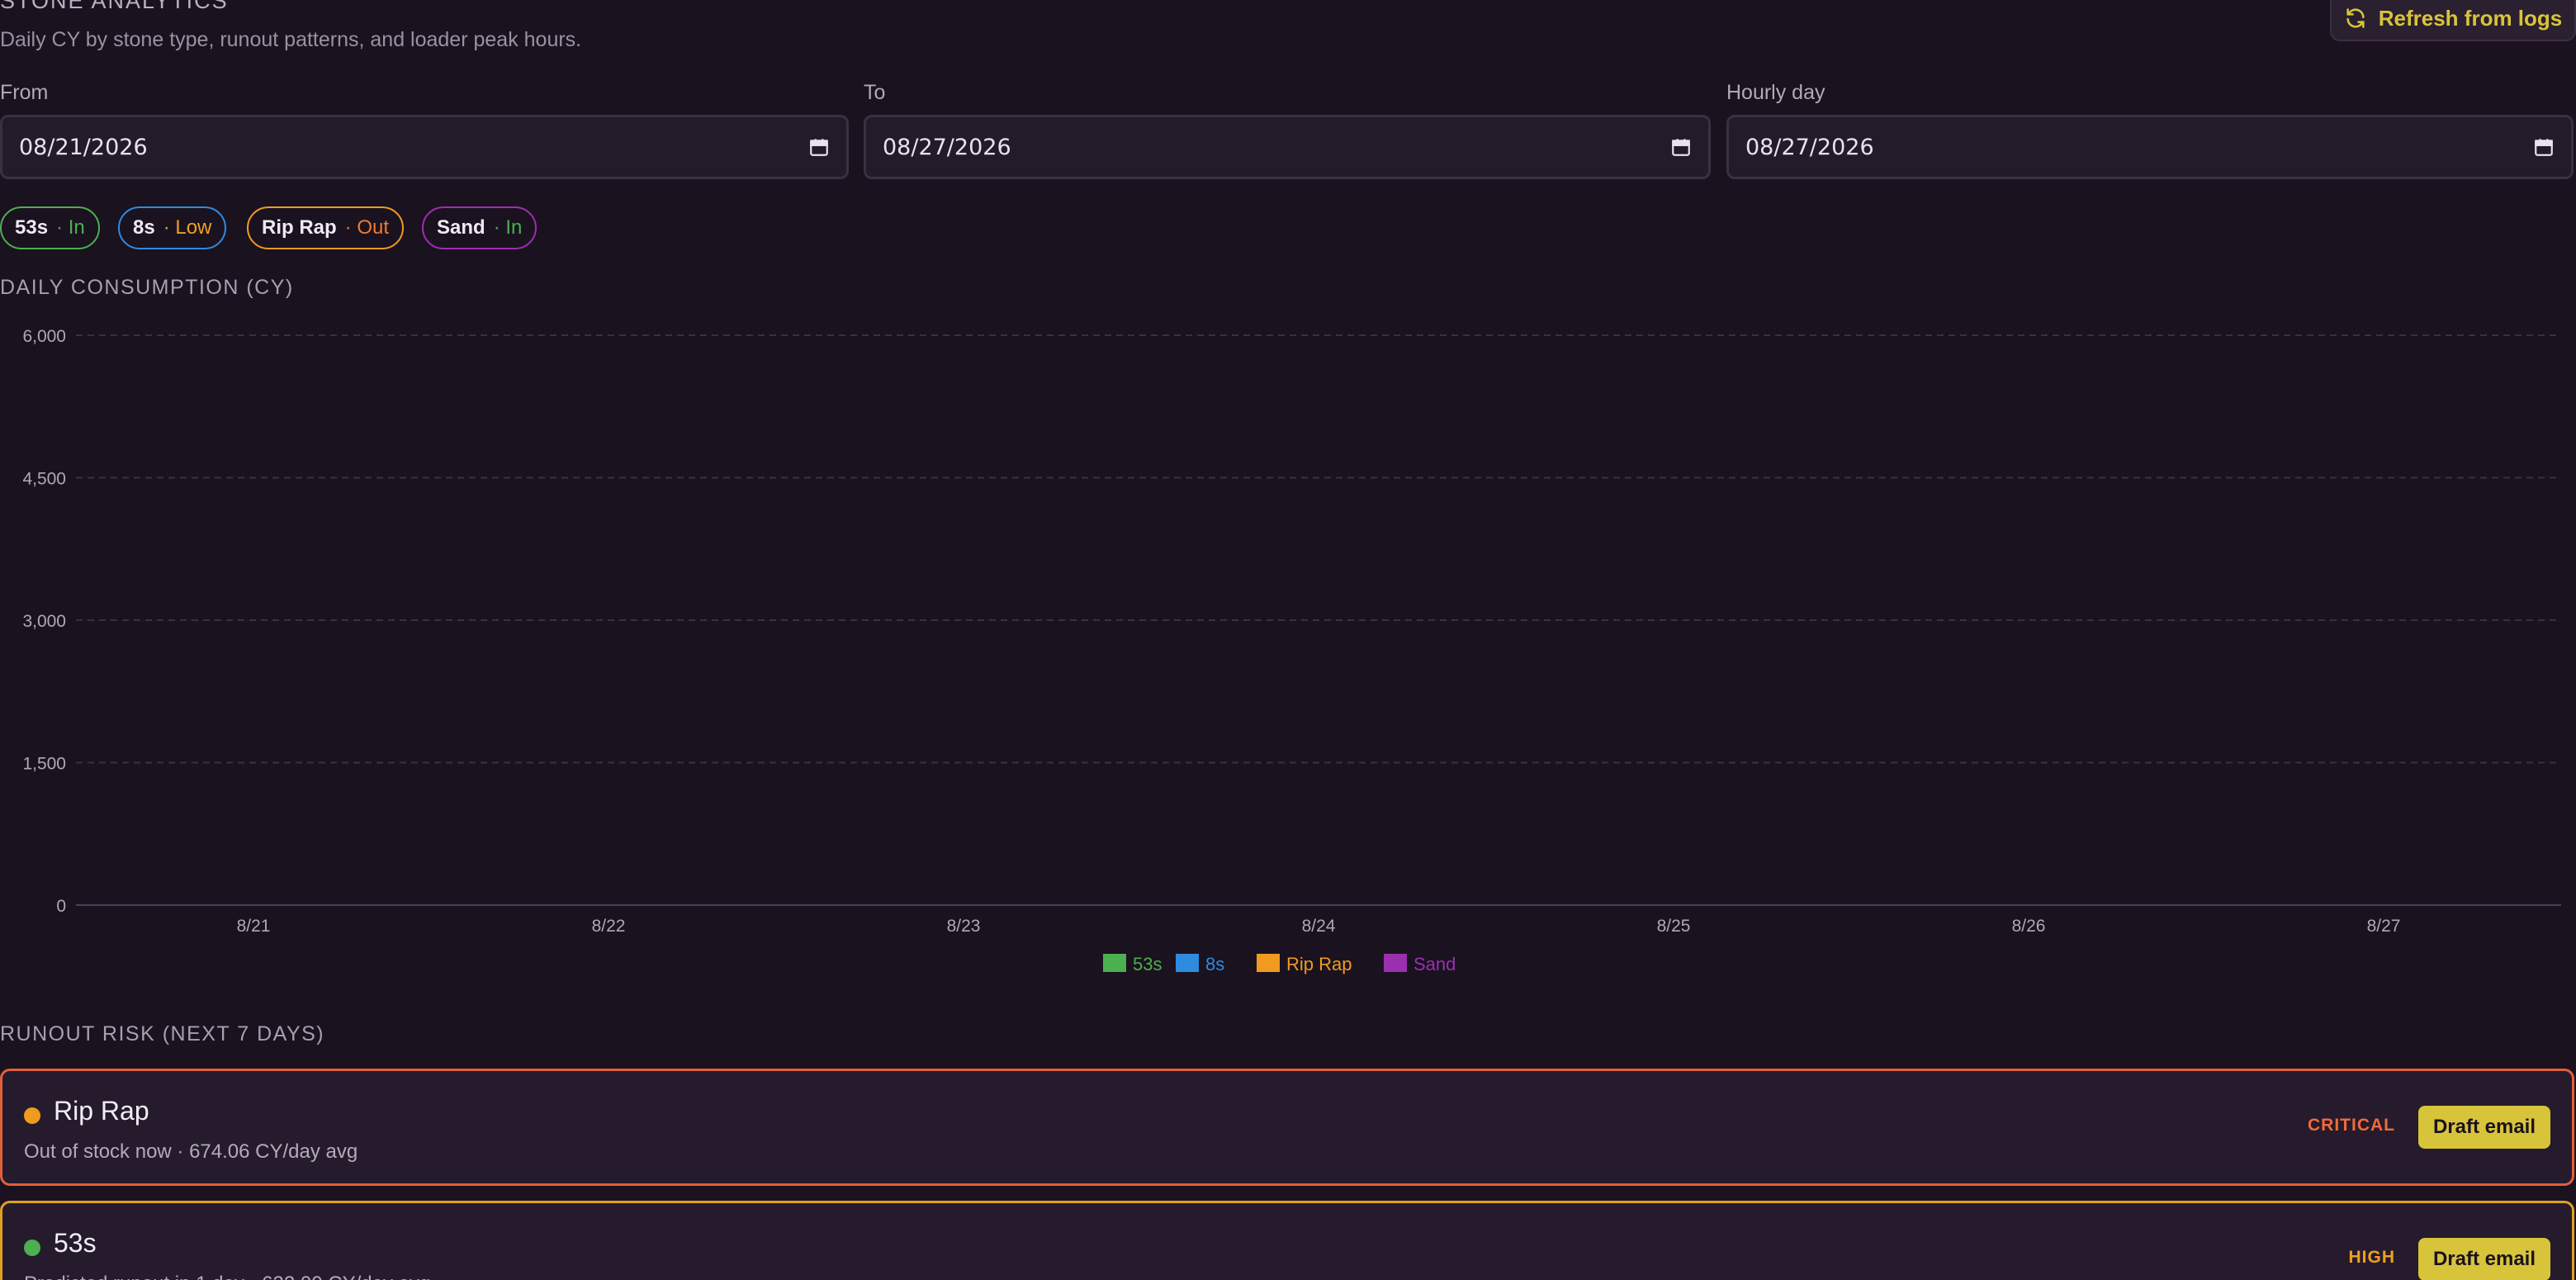 The width and height of the screenshot is (2576, 1280). What do you see at coordinates (875, 92) in the screenshot?
I see `to-label: To` at bounding box center [875, 92].